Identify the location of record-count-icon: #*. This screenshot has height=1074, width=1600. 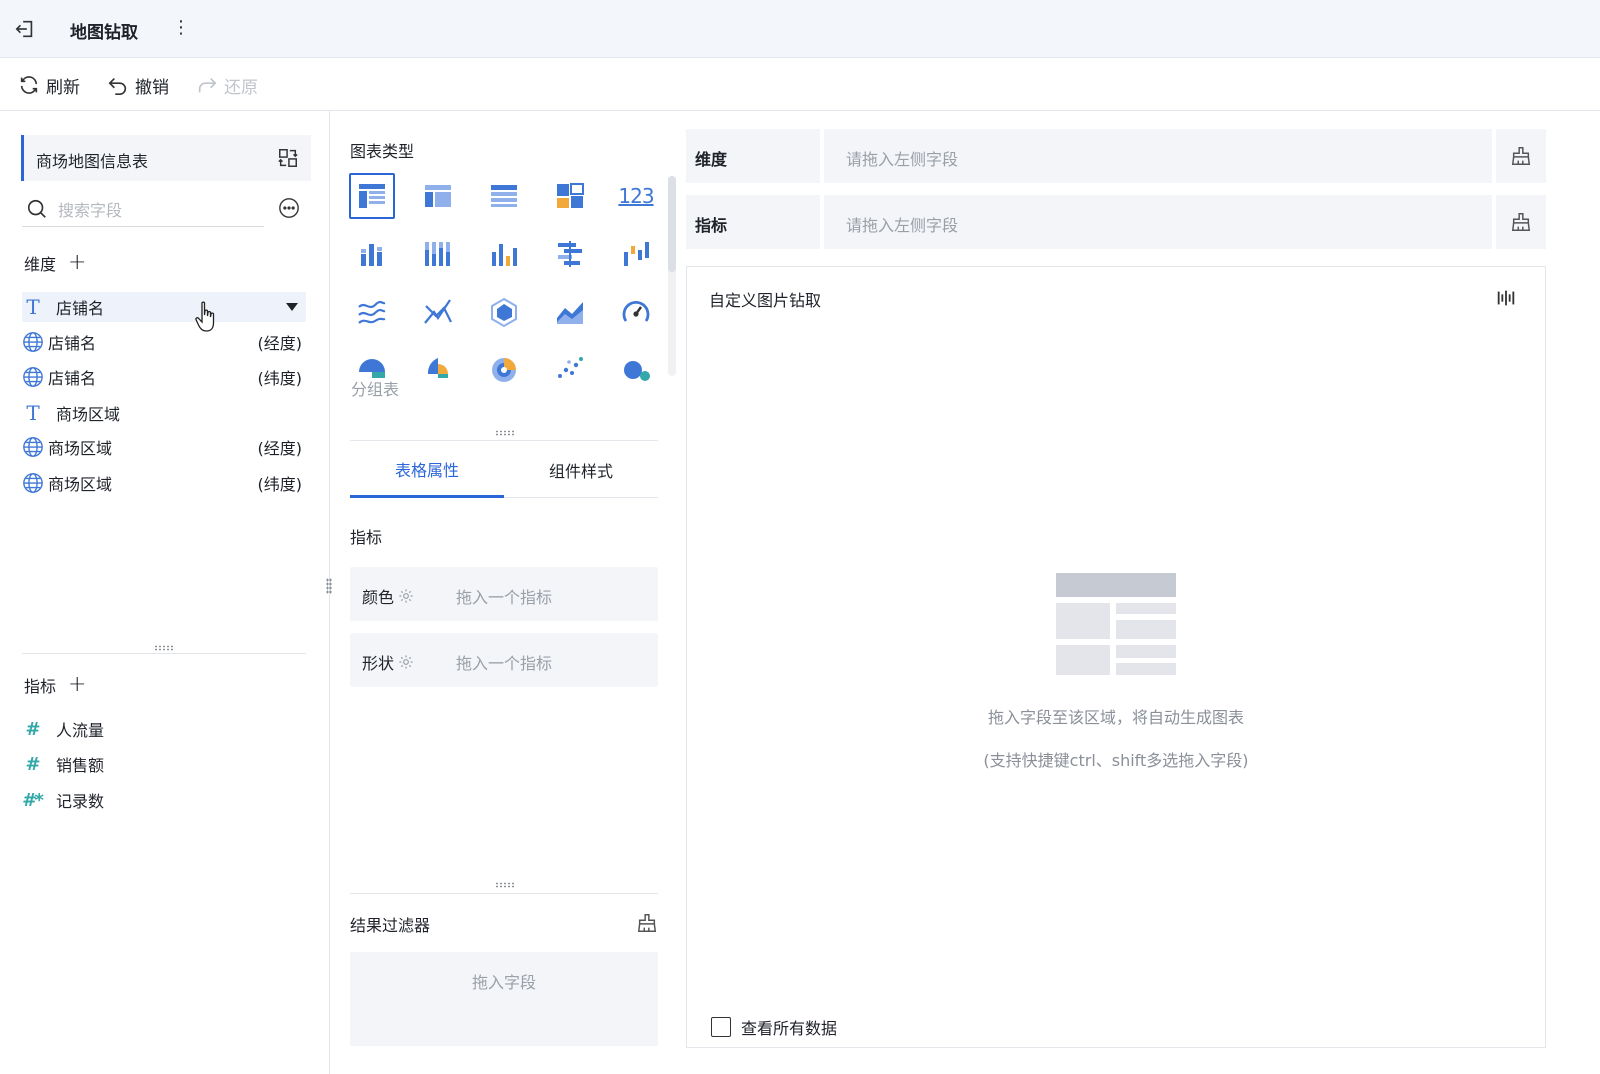
(33, 800).